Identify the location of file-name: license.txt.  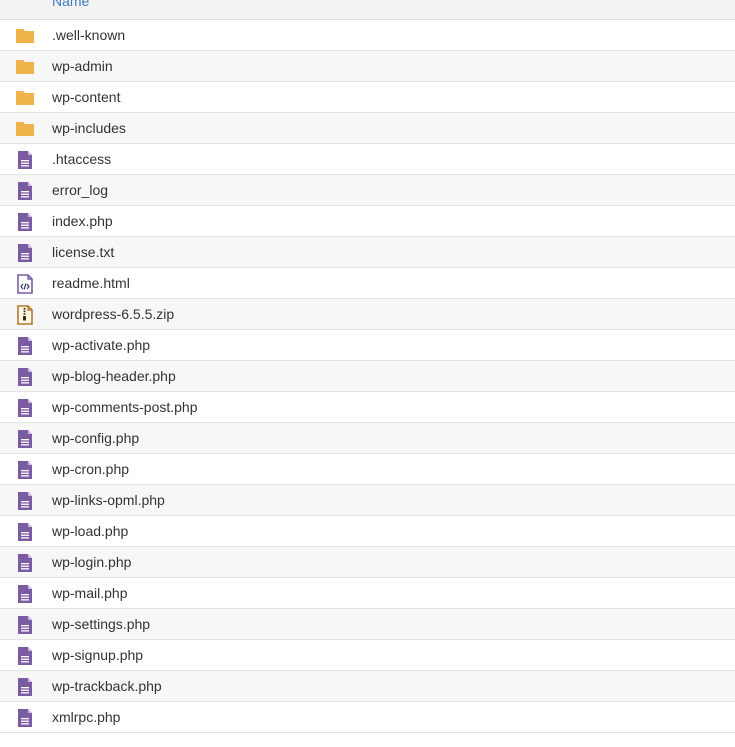
(83, 252).